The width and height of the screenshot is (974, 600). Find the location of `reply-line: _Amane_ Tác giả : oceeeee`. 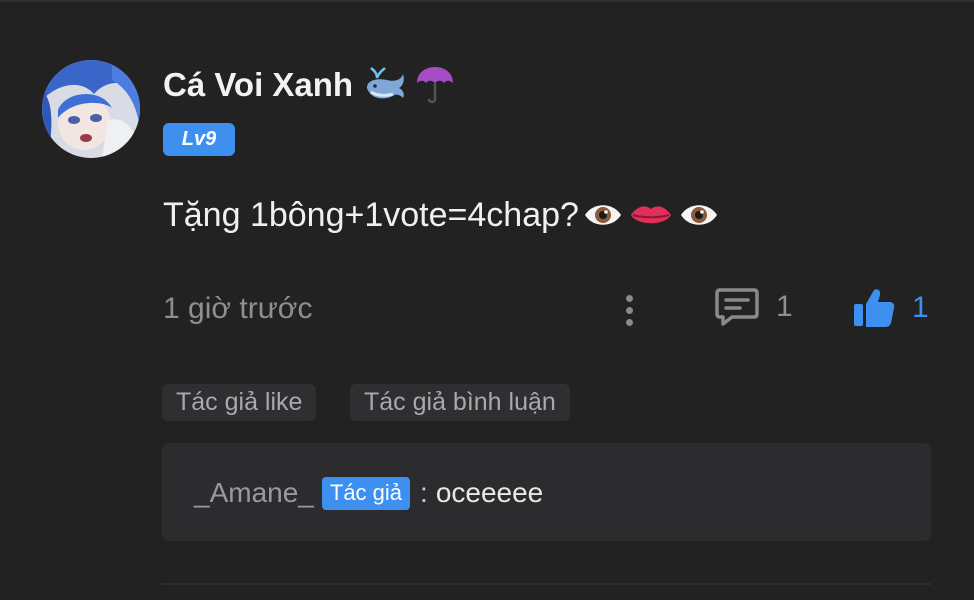

reply-line: _Amane_ Tác giả : oceeeee is located at coordinates (368, 493).